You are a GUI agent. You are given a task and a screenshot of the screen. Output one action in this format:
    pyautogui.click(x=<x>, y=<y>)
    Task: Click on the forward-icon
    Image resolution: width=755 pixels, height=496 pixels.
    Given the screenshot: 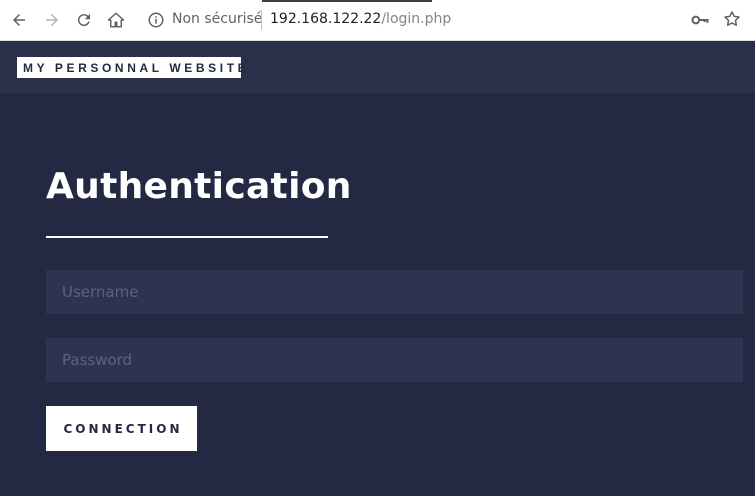 What is the action you would take?
    pyautogui.click(x=52, y=20)
    